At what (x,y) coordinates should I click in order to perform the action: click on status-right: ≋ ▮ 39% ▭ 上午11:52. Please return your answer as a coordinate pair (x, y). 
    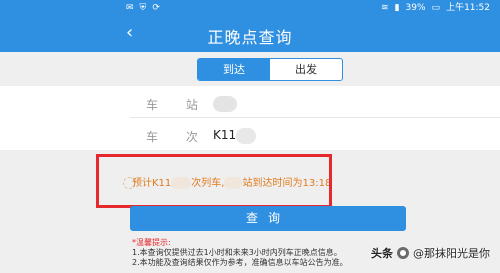
    Looking at the image, I should click on (435, 8).